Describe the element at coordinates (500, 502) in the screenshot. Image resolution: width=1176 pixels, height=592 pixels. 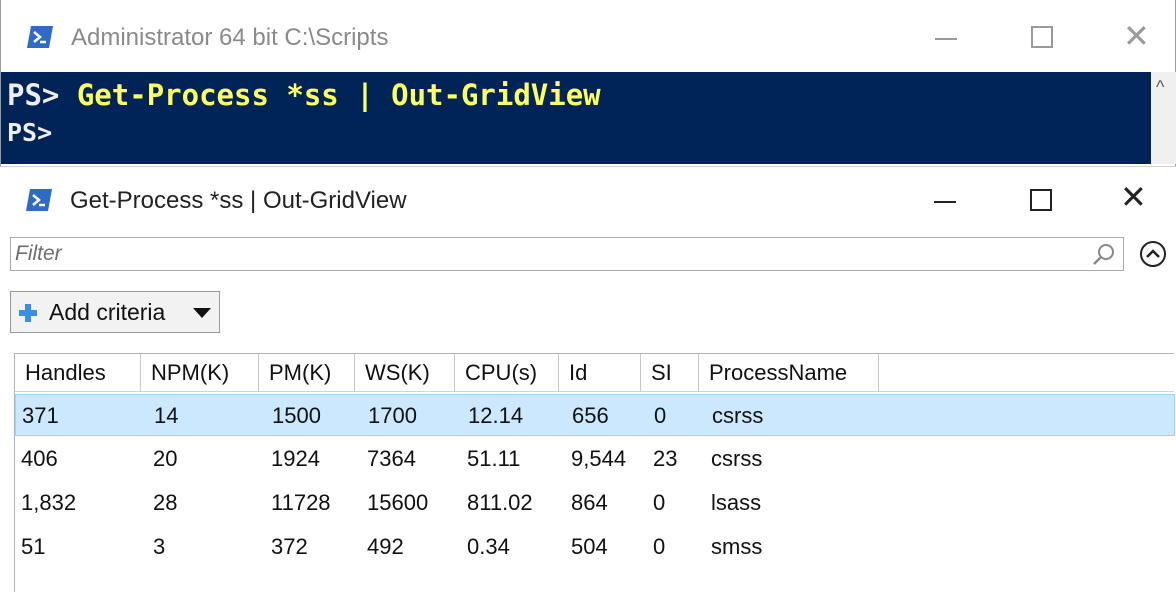
I see `cell-cpu: 811.02` at that location.